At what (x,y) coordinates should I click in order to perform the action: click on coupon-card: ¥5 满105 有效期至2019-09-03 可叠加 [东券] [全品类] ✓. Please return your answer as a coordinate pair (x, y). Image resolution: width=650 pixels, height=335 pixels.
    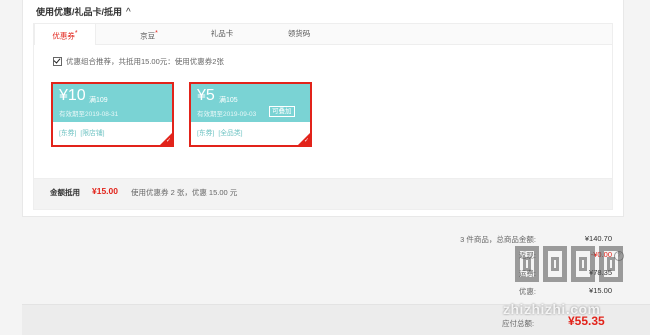
    Looking at the image, I should click on (250, 114).